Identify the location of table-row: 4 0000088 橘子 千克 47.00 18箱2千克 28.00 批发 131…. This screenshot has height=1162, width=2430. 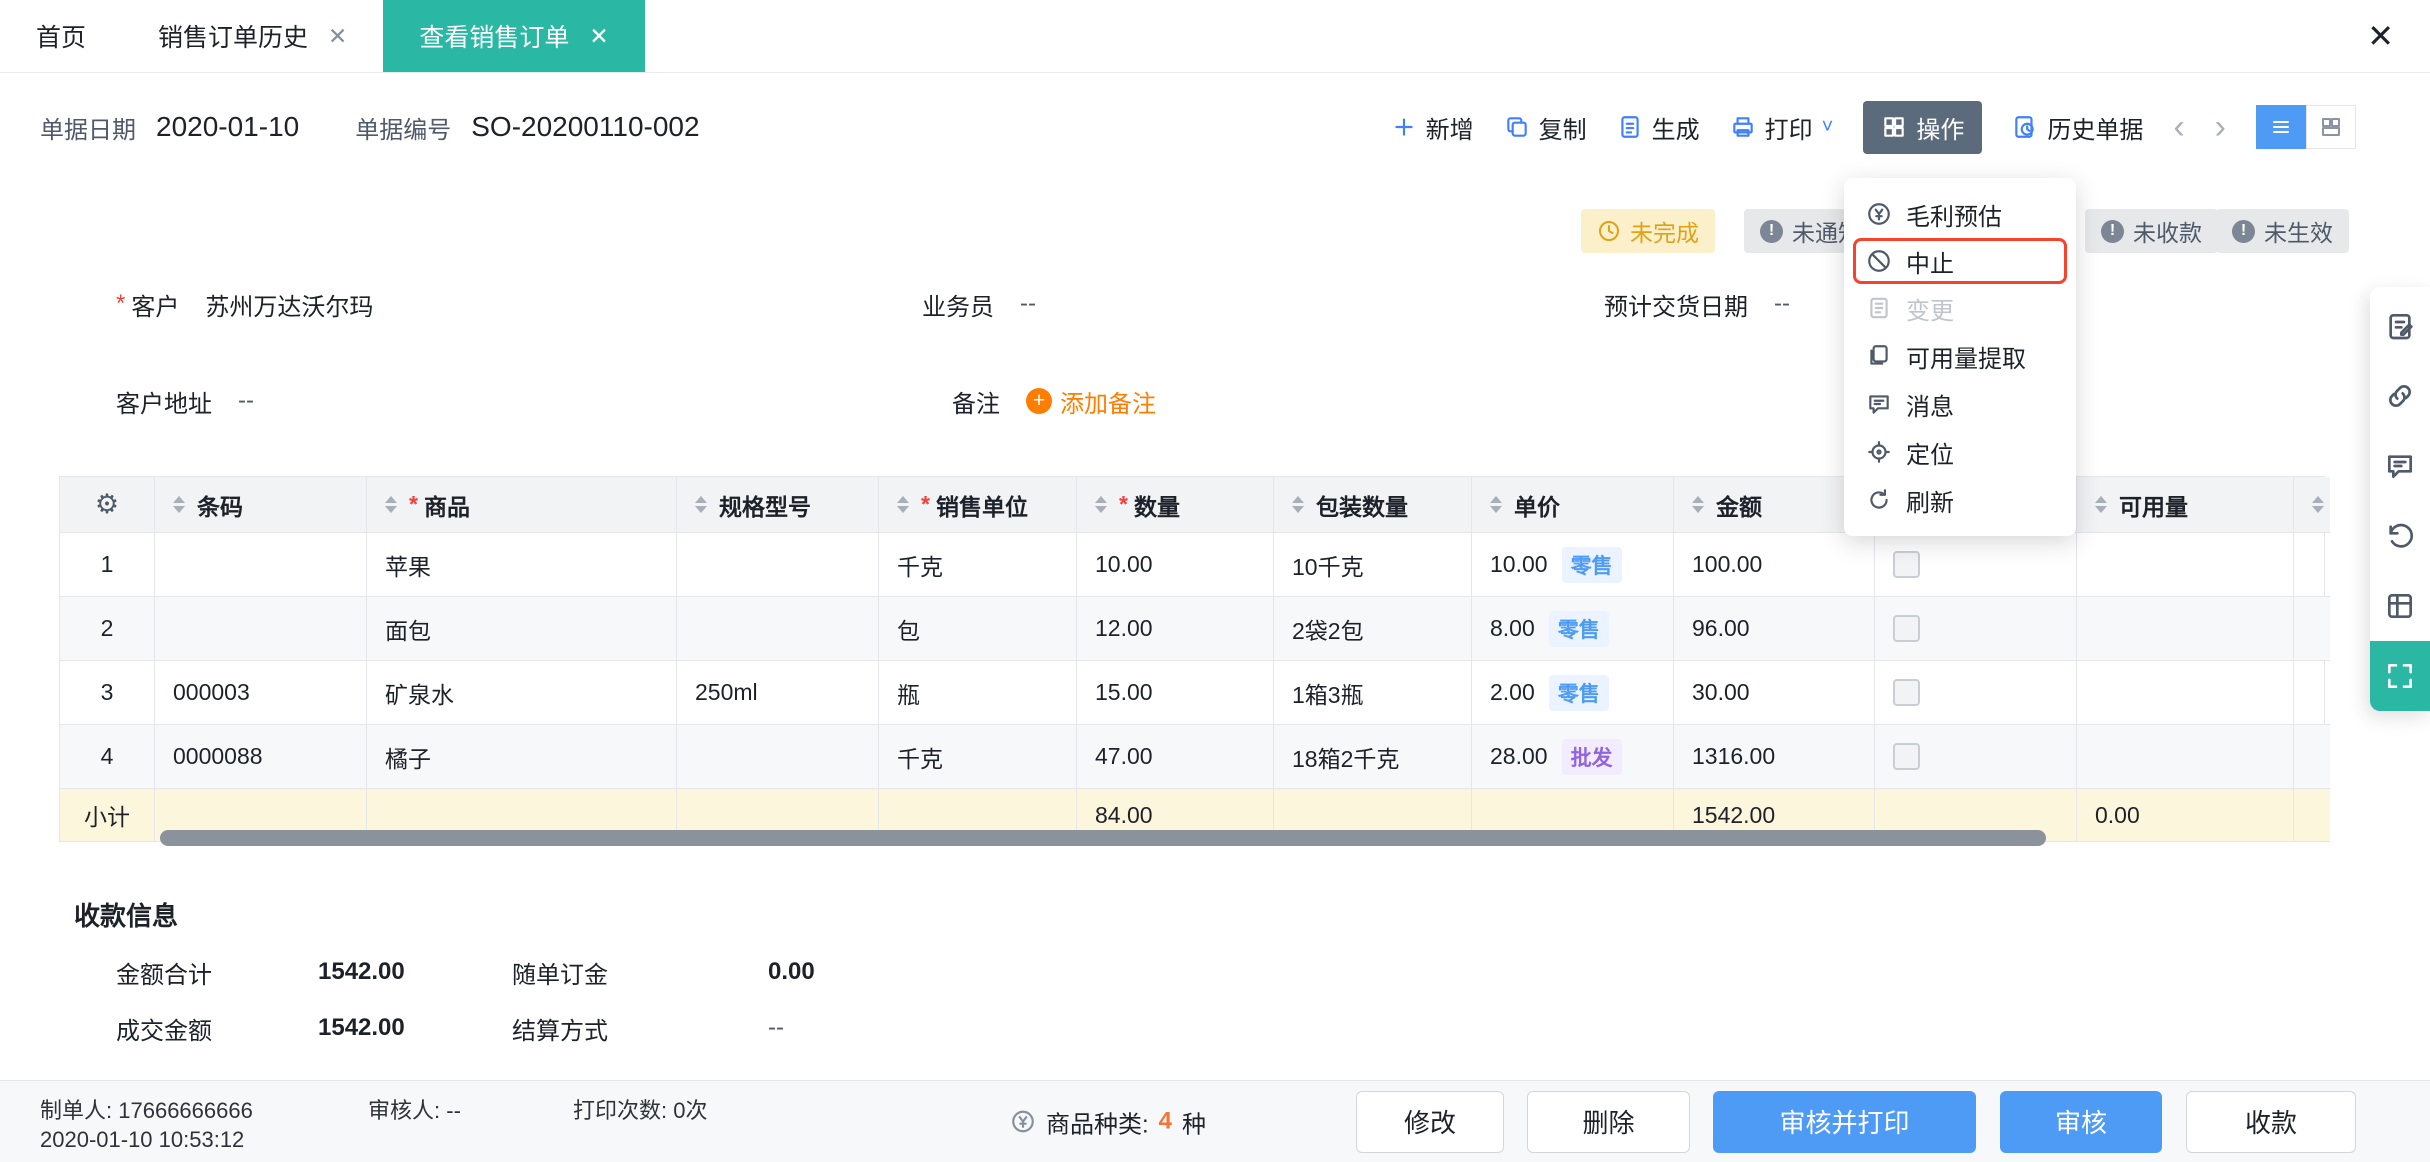
(1195, 757).